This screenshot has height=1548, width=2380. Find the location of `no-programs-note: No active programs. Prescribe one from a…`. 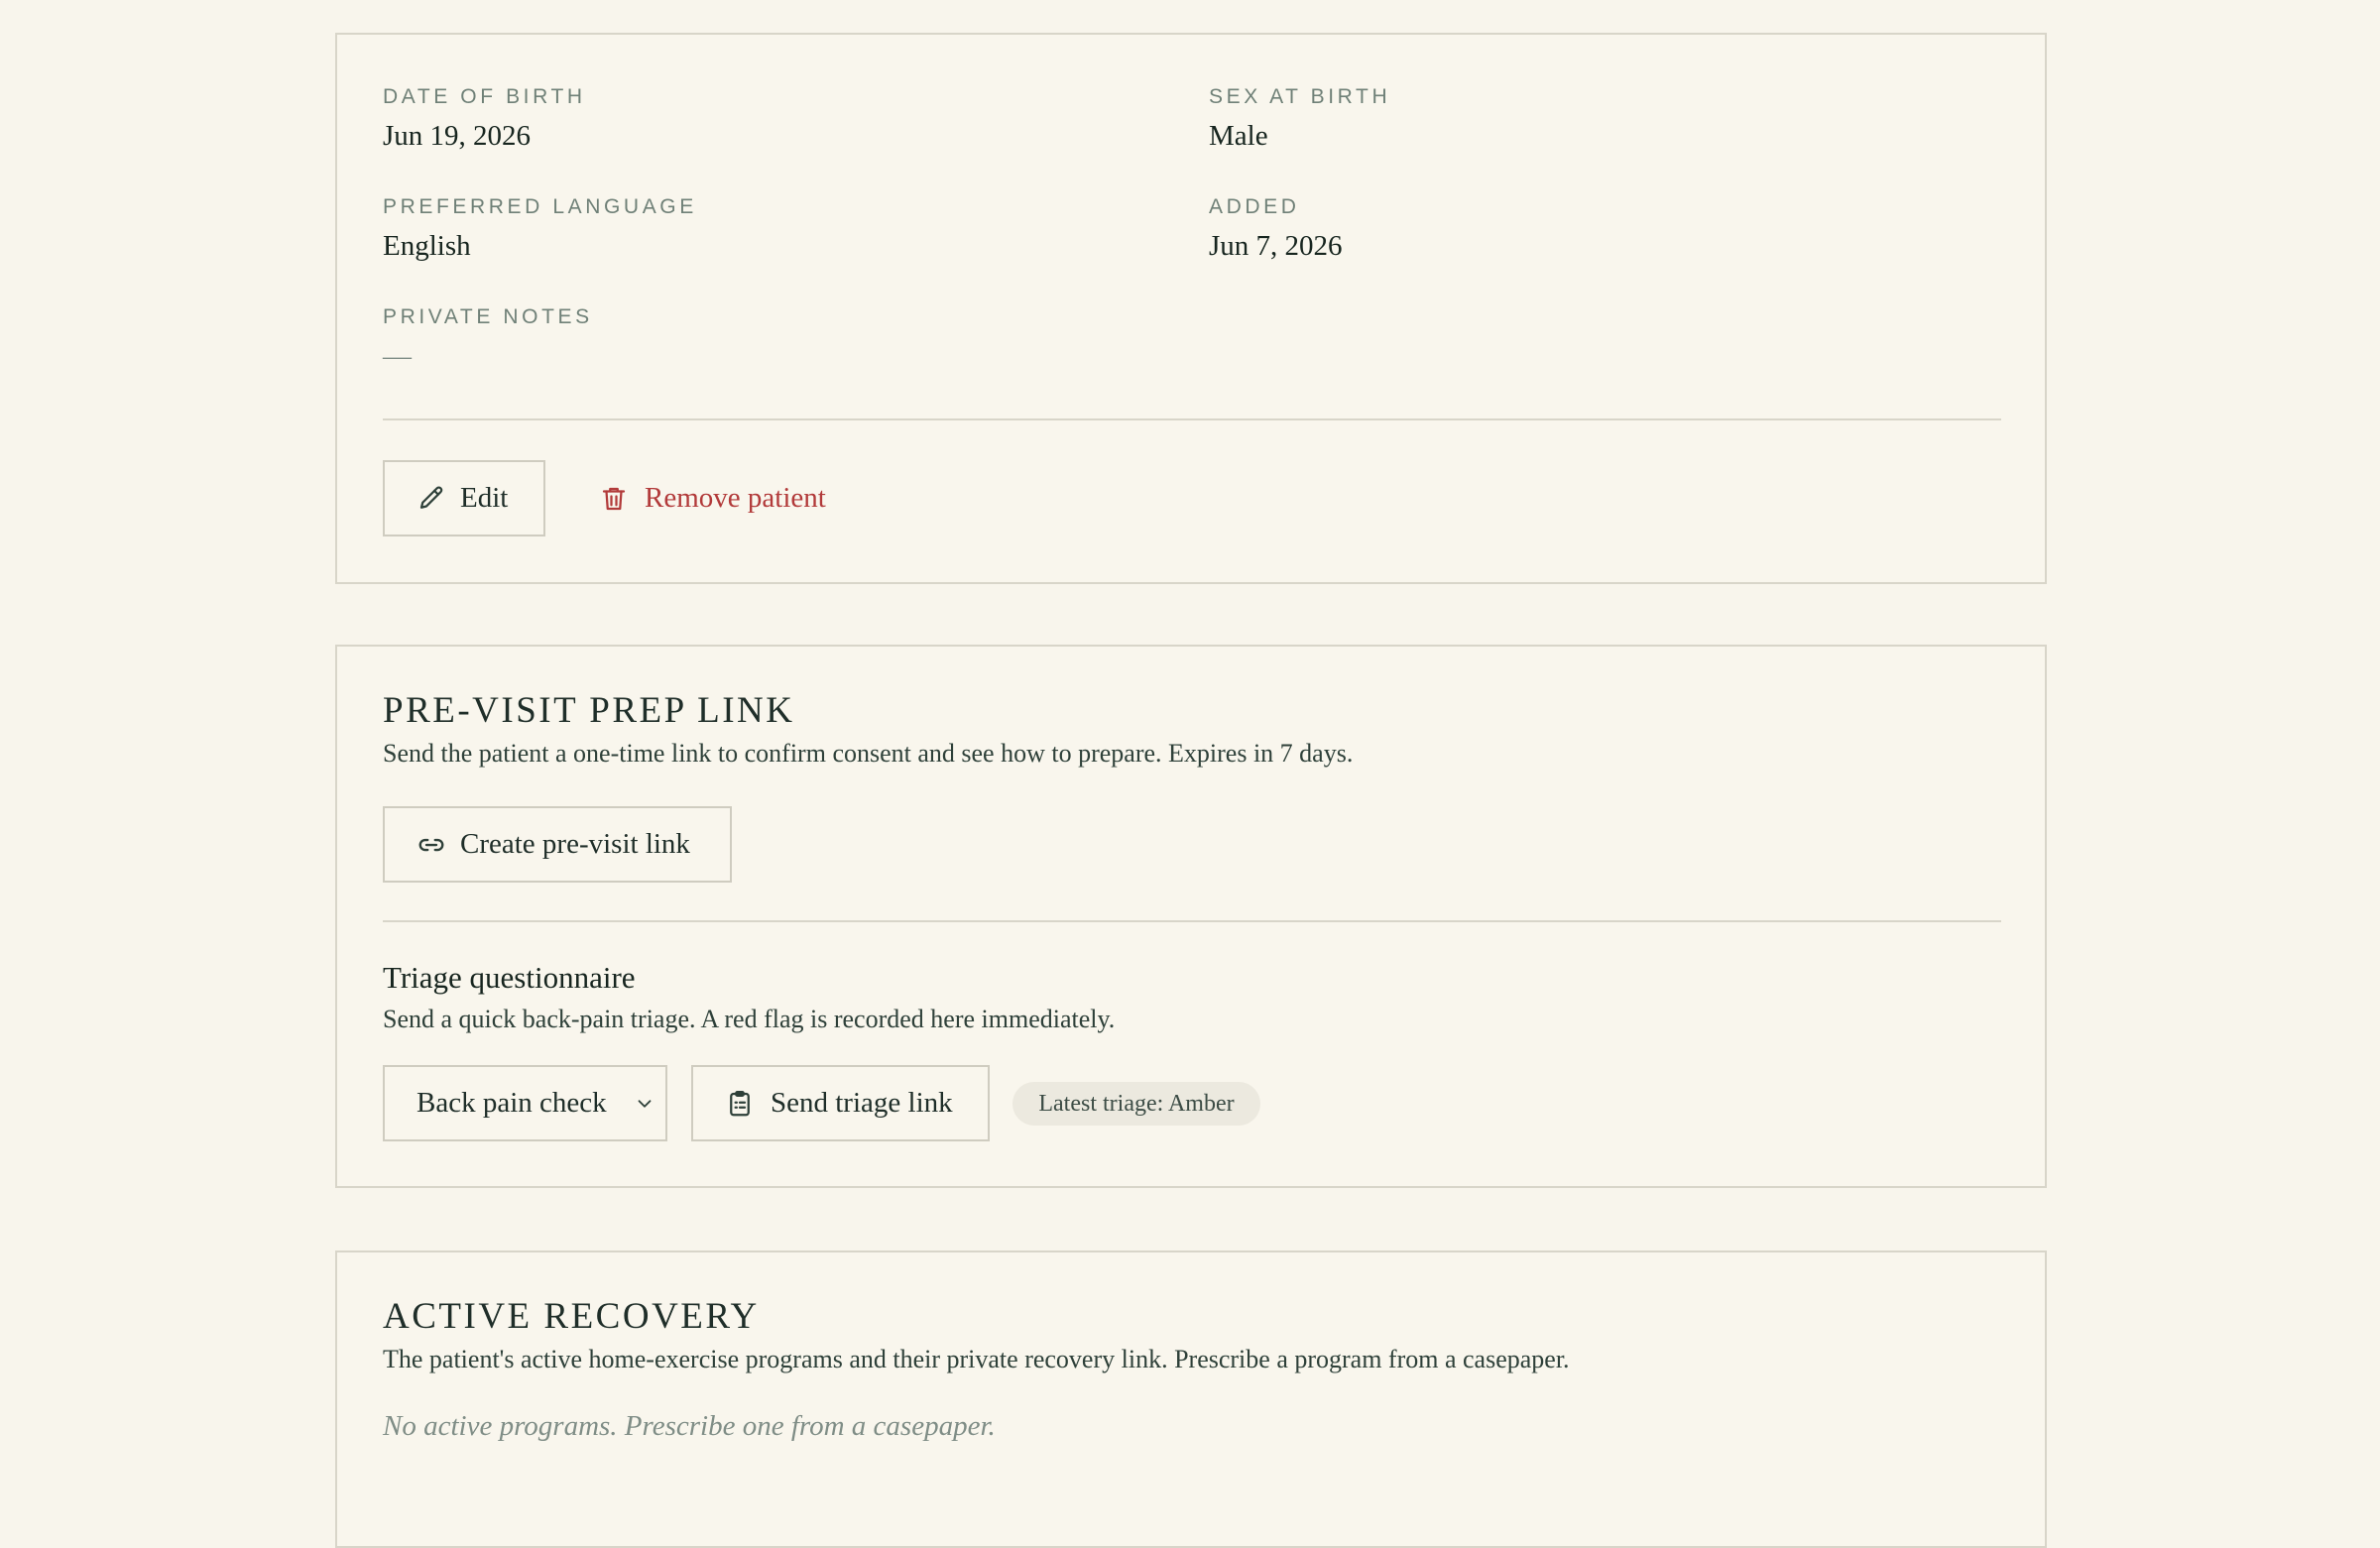

no-programs-note: No active programs. Prescribe one from a… is located at coordinates (689, 1426).